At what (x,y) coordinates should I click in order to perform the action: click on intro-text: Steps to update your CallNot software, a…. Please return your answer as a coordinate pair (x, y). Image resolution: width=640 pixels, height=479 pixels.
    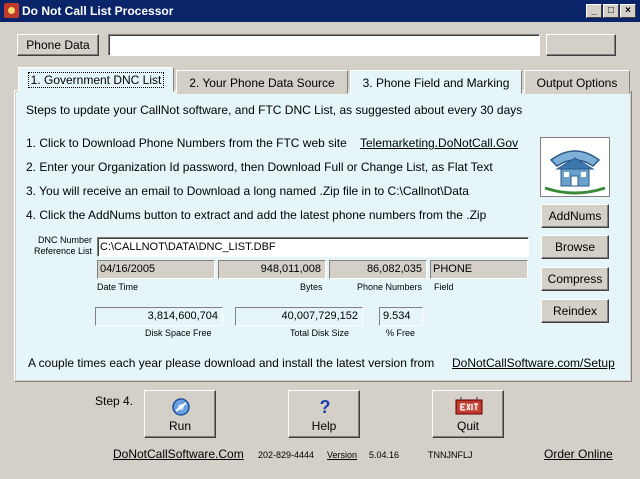
    Looking at the image, I should click on (274, 110).